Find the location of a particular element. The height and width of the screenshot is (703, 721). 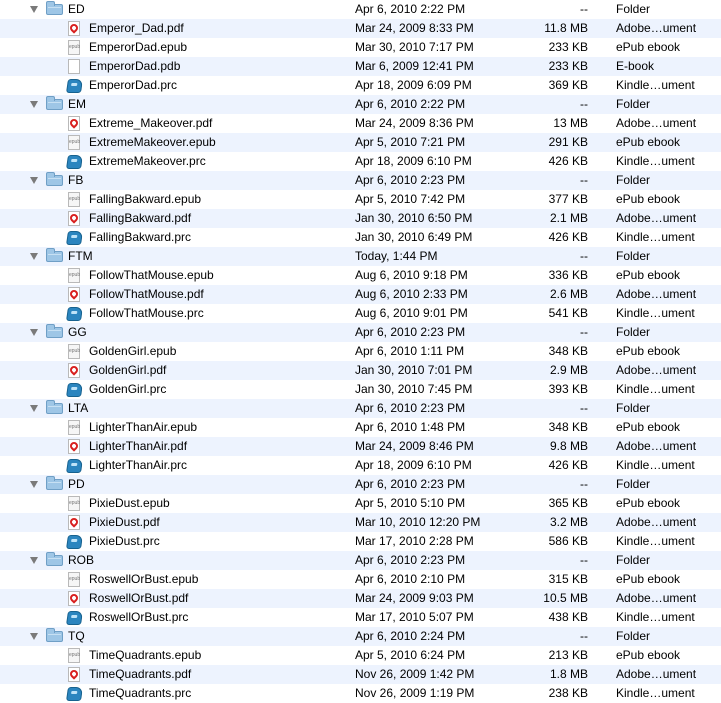

file-kind: Adobe…ument is located at coordinates (656, 294).